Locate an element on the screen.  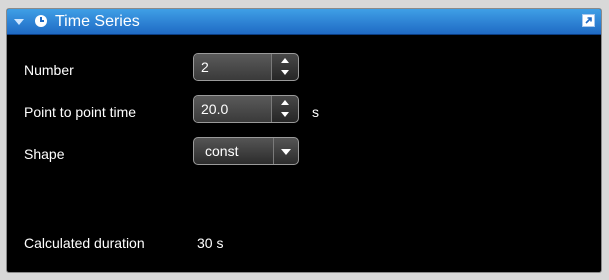
shape-label: Shape is located at coordinates (44, 154).